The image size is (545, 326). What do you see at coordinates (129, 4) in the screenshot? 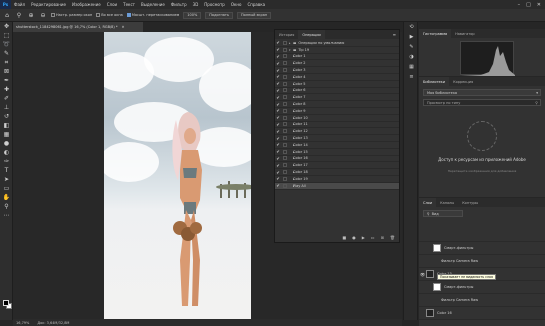
I see `menu-text: Текст` at bounding box center [129, 4].